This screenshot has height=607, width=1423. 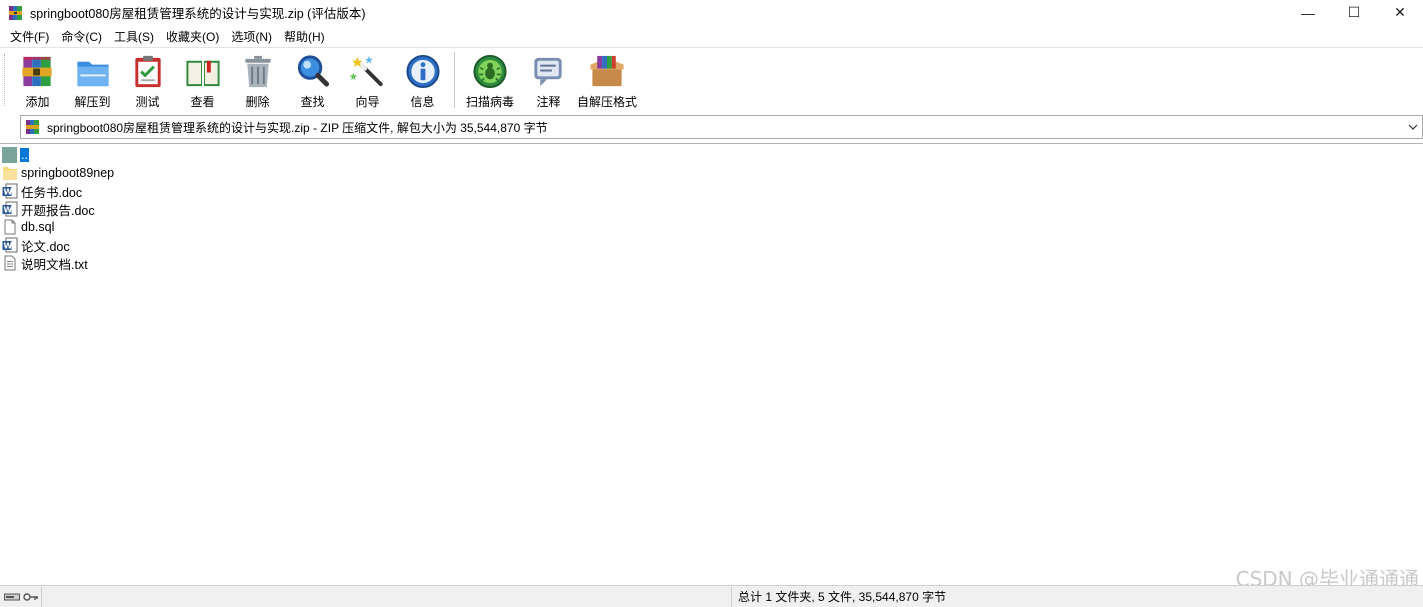 What do you see at coordinates (548, 102) in the screenshot?
I see `comment-label: 注释` at bounding box center [548, 102].